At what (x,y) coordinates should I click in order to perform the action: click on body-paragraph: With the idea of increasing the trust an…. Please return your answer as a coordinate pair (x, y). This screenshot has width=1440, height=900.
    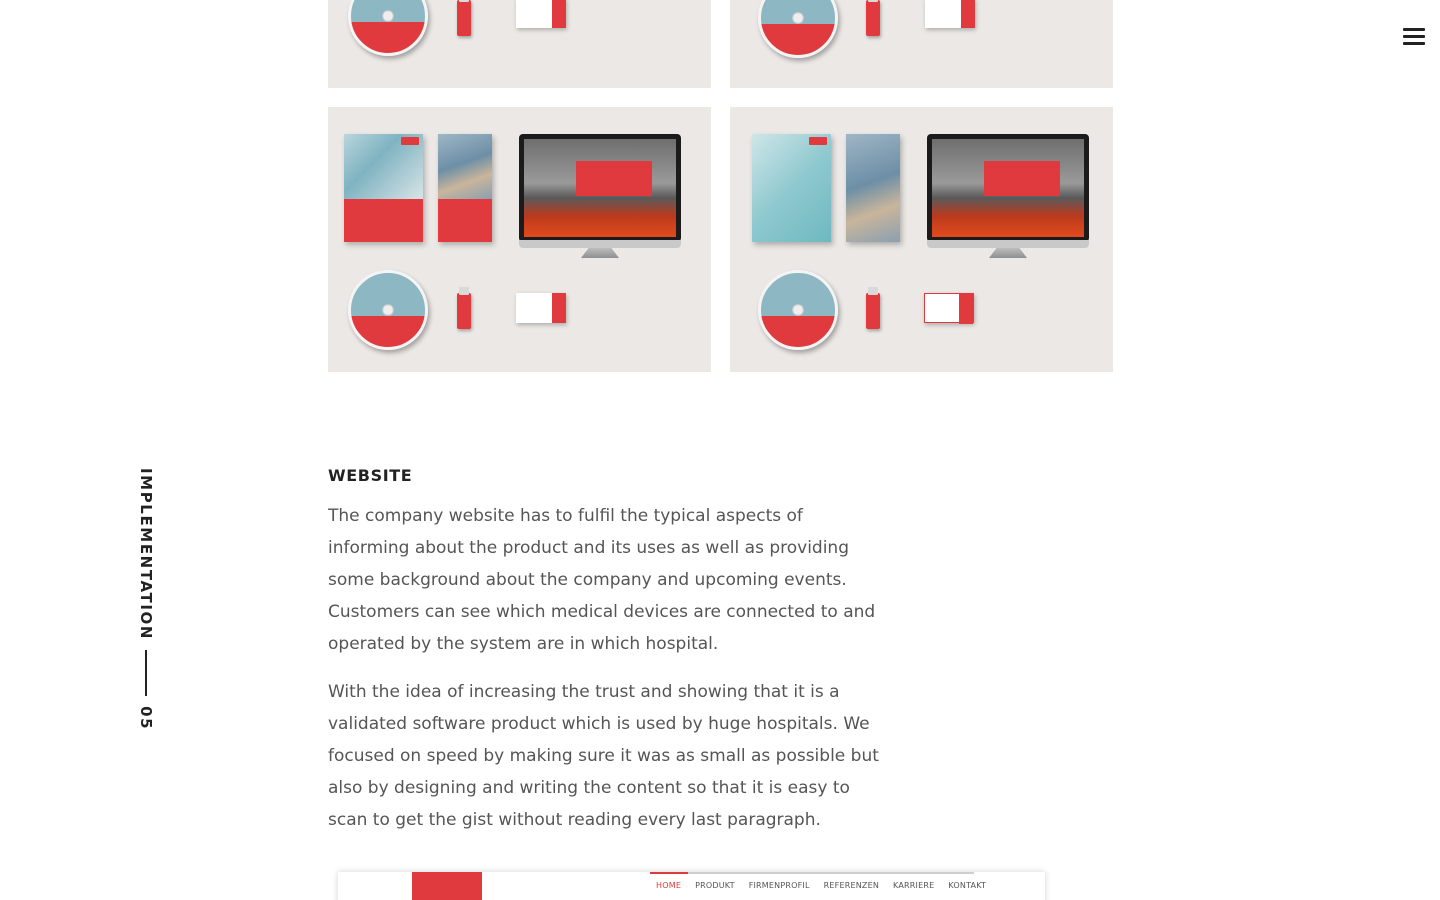
    Looking at the image, I should click on (603, 756).